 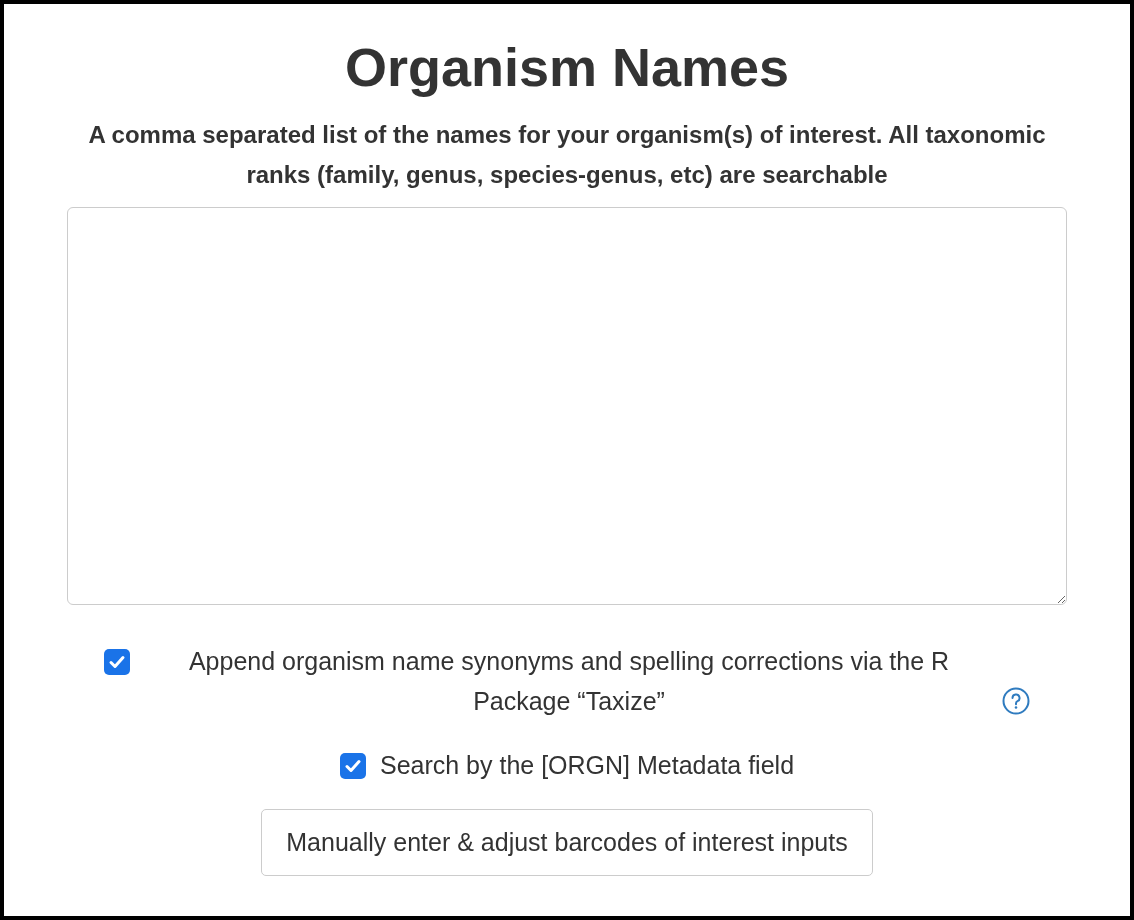 I want to click on page-title: Organism Names, so click(x=567, y=68).